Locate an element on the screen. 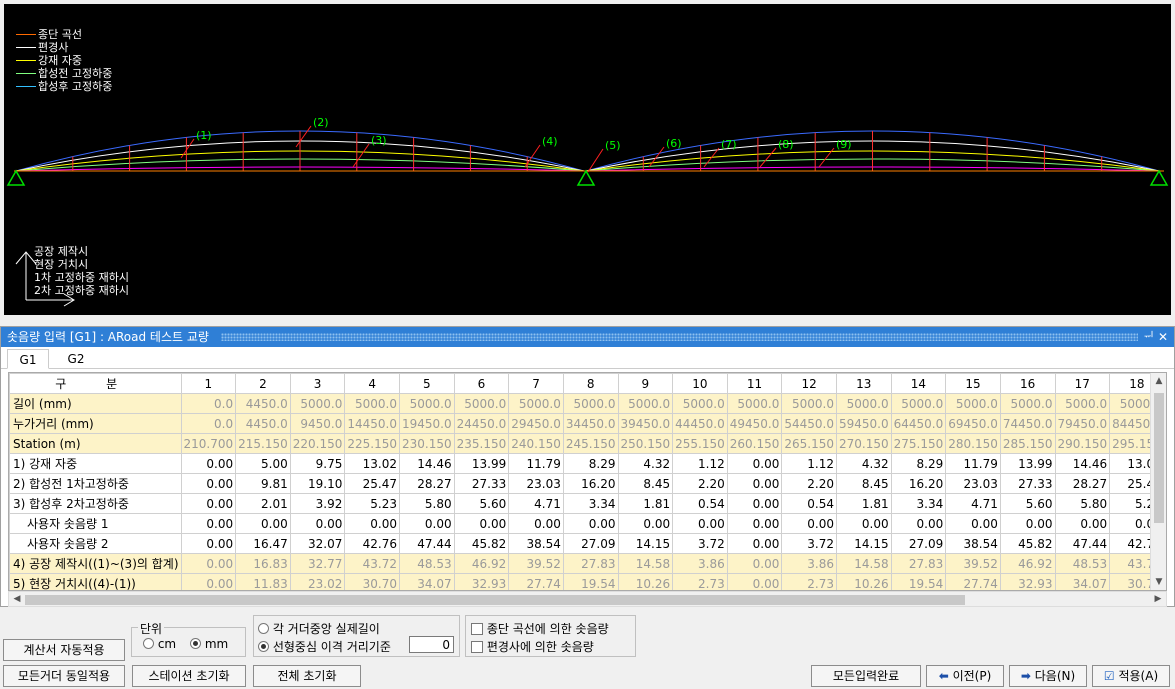 The height and width of the screenshot is (689, 1175). radio-checked-icon is located at coordinates (263, 646).